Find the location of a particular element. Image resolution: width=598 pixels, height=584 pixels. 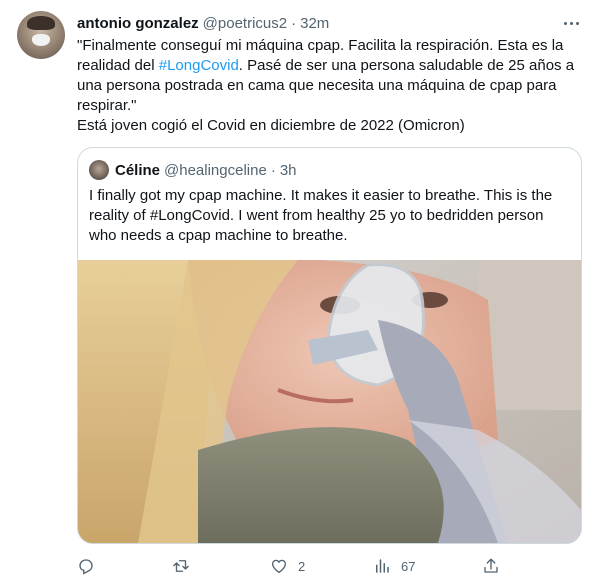

avatar-hair is located at coordinates (41, 23).